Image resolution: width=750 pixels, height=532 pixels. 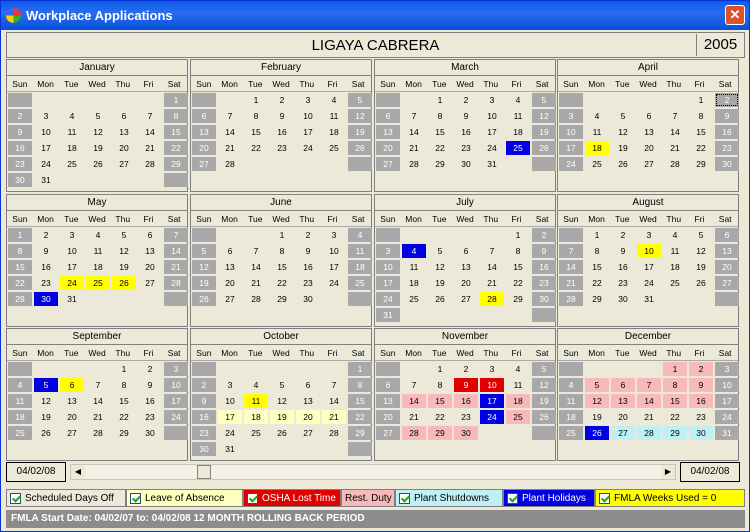 What do you see at coordinates (518, 267) in the screenshot?
I see `day-cell: 15` at bounding box center [518, 267].